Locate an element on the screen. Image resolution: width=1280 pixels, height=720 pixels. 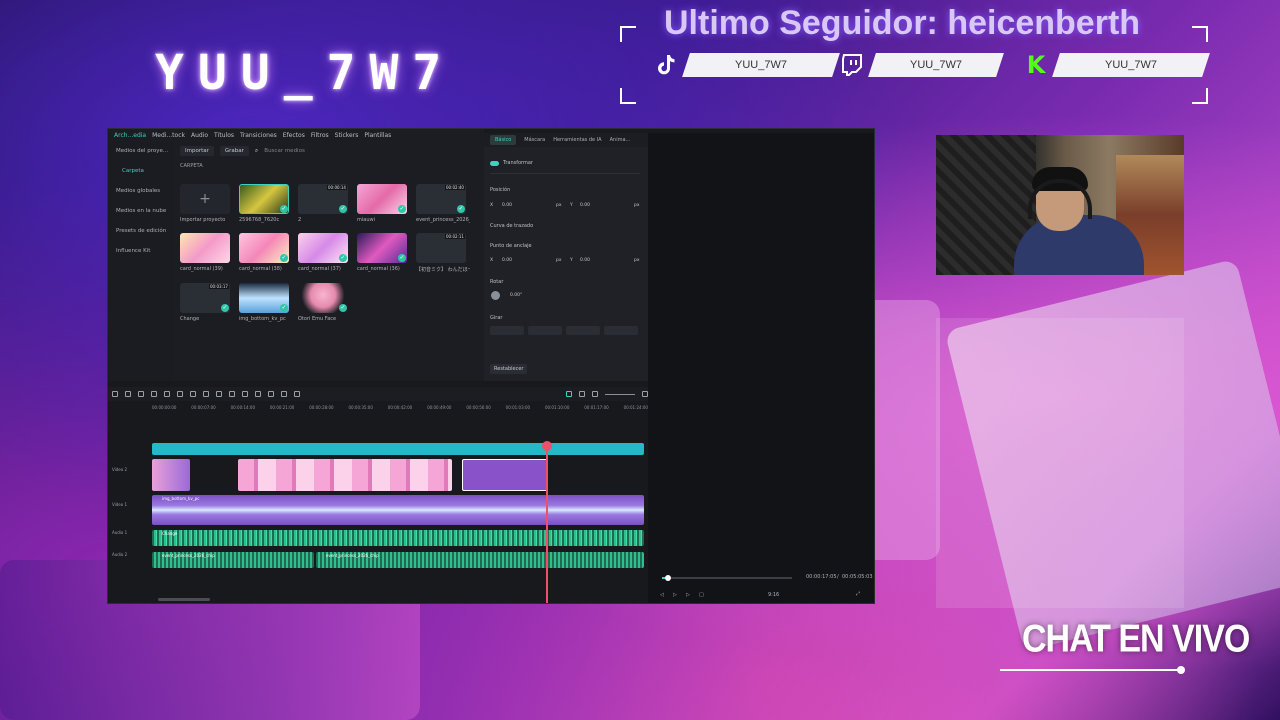
background-clip: img_bottom_kv_pc is located at coordinates (398, 510).